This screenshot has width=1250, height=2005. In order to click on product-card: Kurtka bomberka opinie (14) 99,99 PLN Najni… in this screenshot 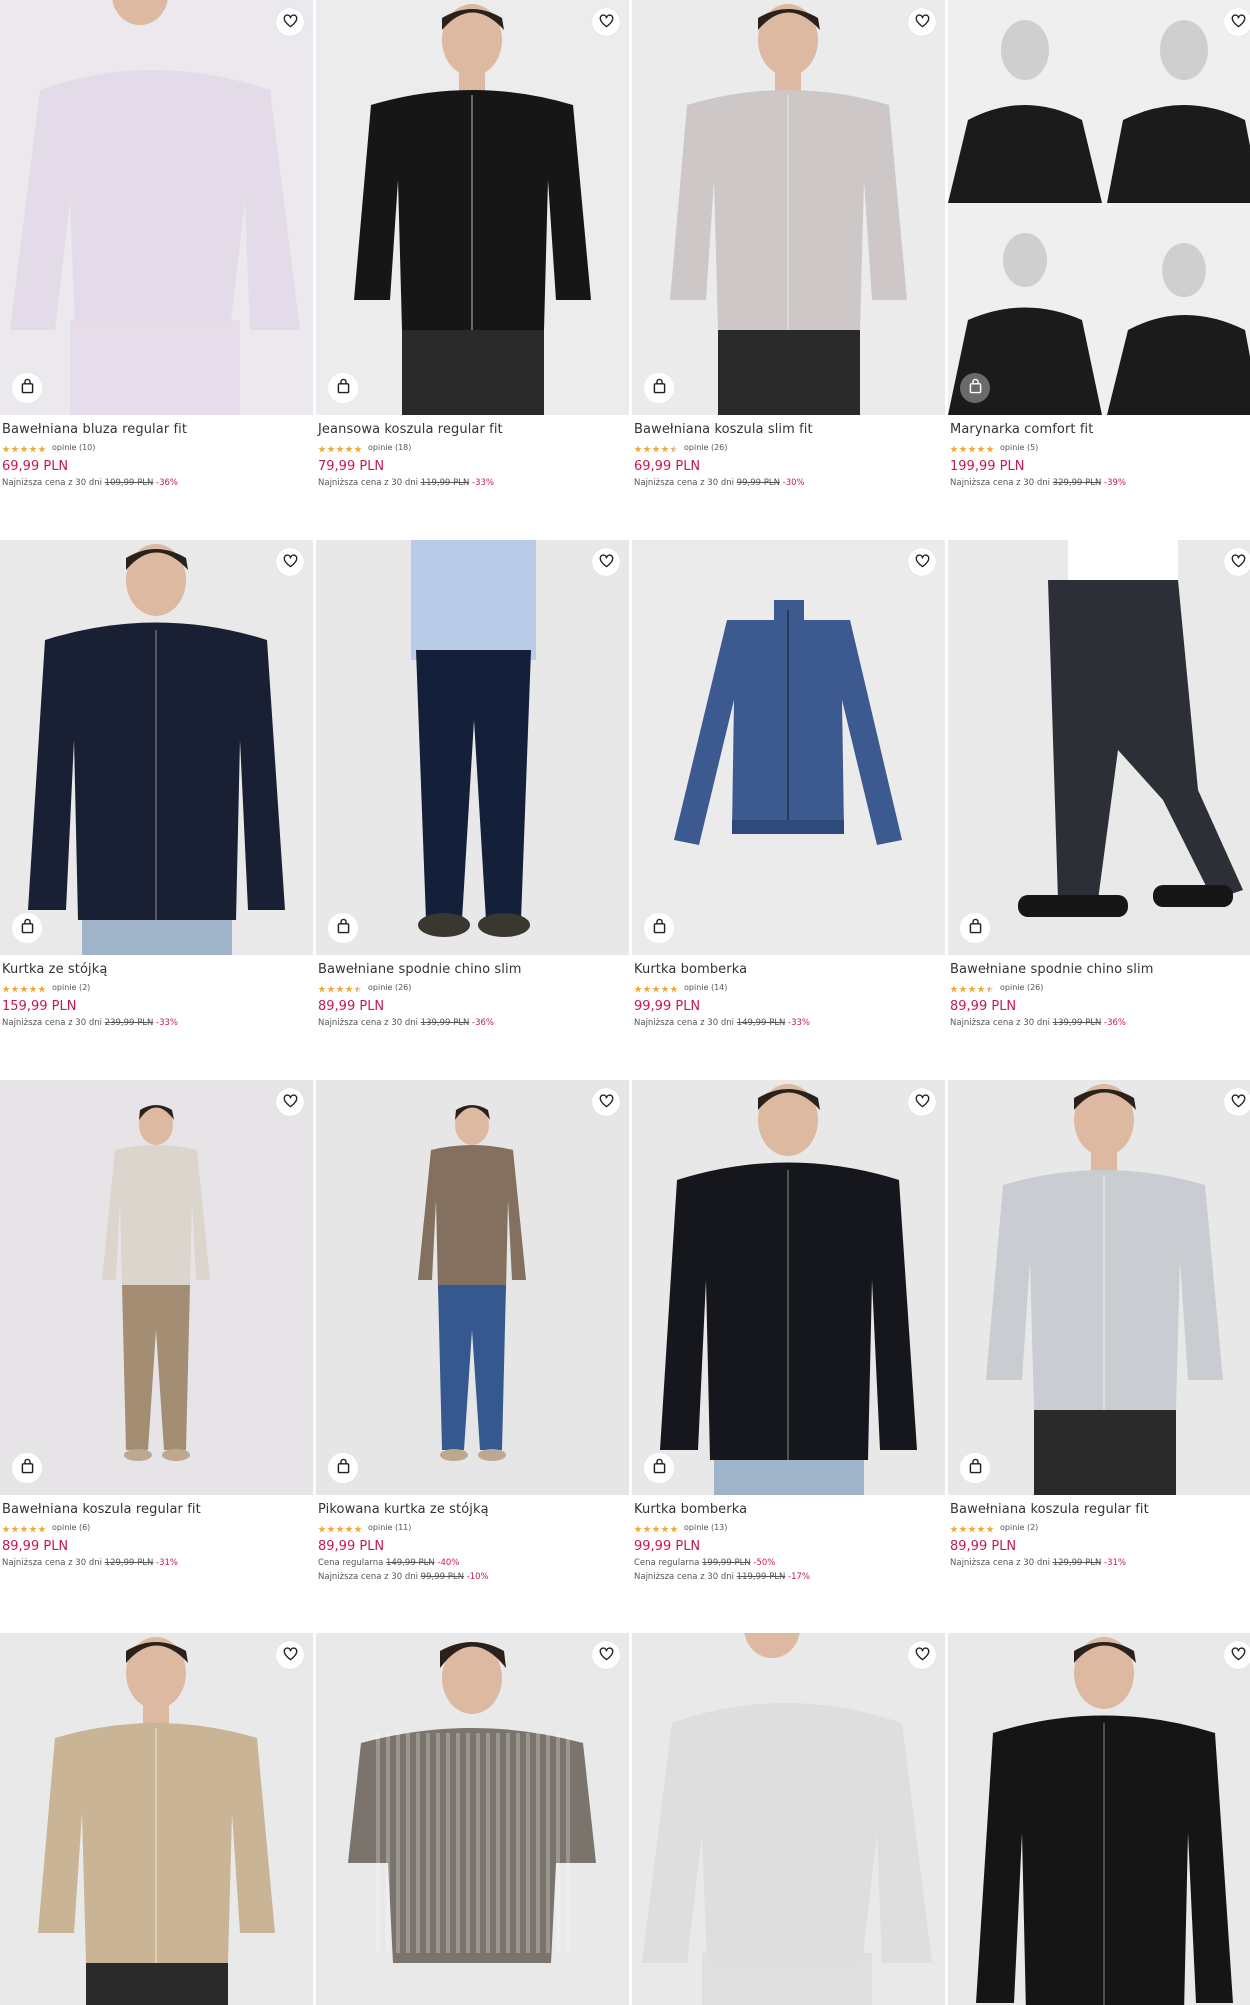, I will do `click(788, 785)`.